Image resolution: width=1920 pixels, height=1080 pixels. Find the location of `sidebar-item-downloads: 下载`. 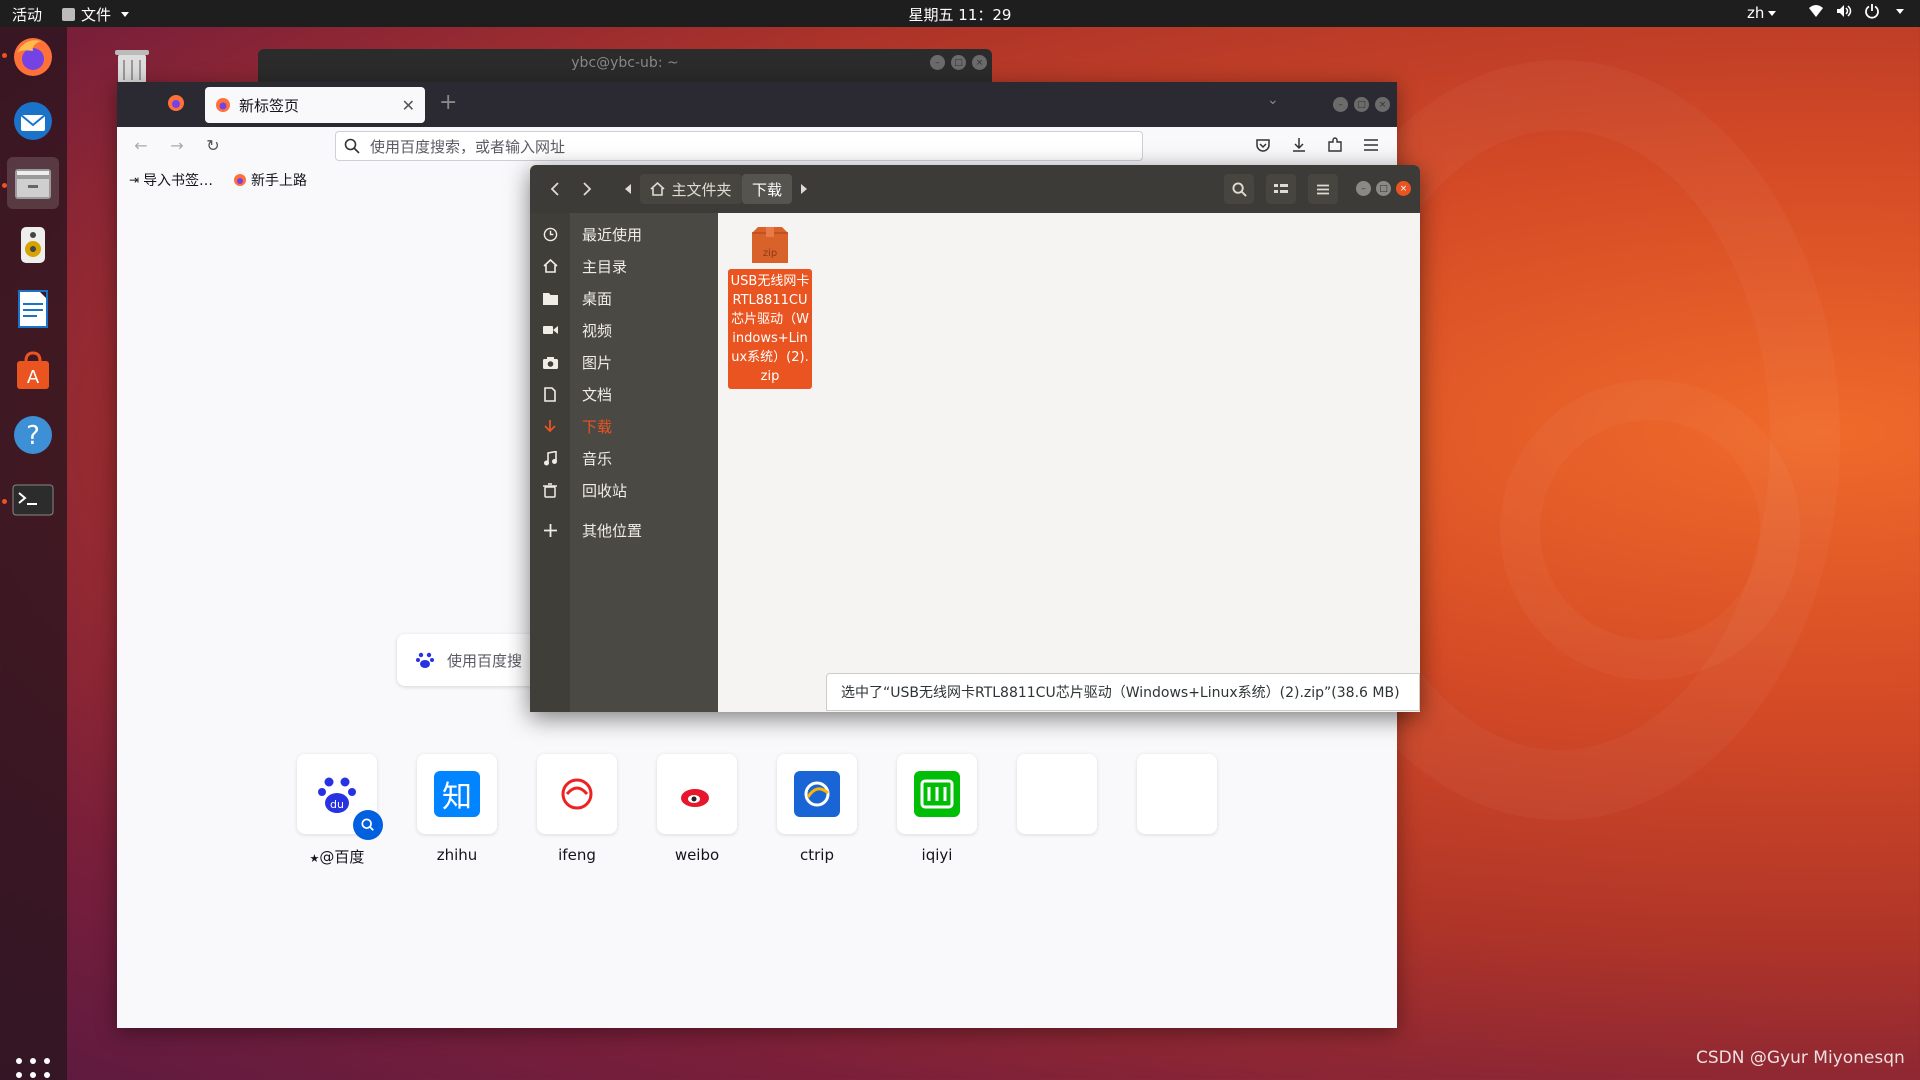

sidebar-item-downloads: 下载 is located at coordinates (624, 426).